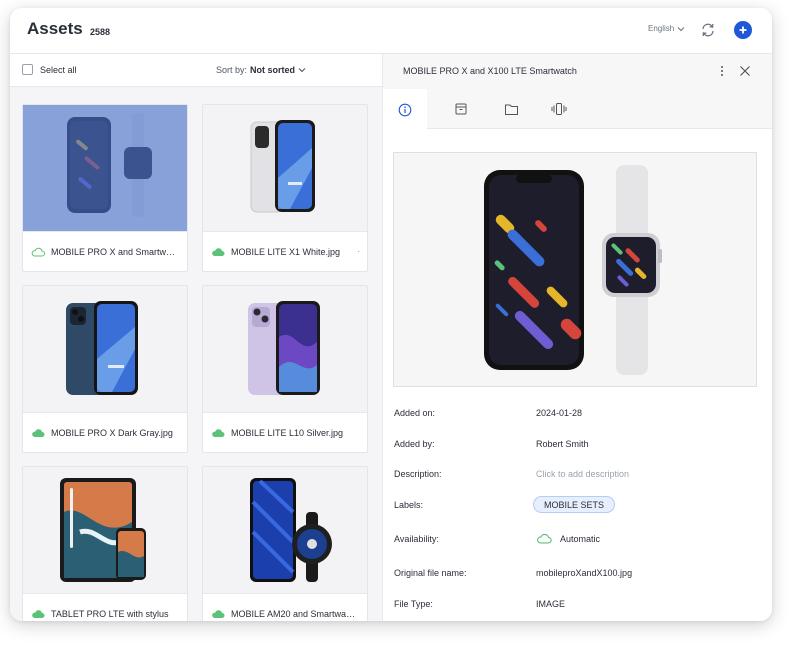 The width and height of the screenshot is (800, 651). I want to click on asset-name: MOBILE LITE X1 White.jpg, so click(286, 251).